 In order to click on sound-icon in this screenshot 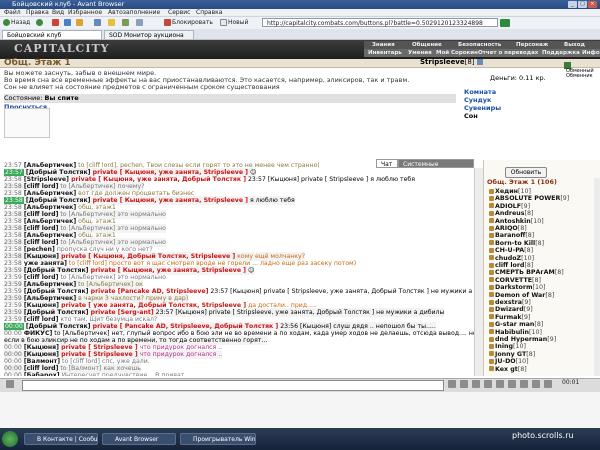, I will do `click(500, 384)`.